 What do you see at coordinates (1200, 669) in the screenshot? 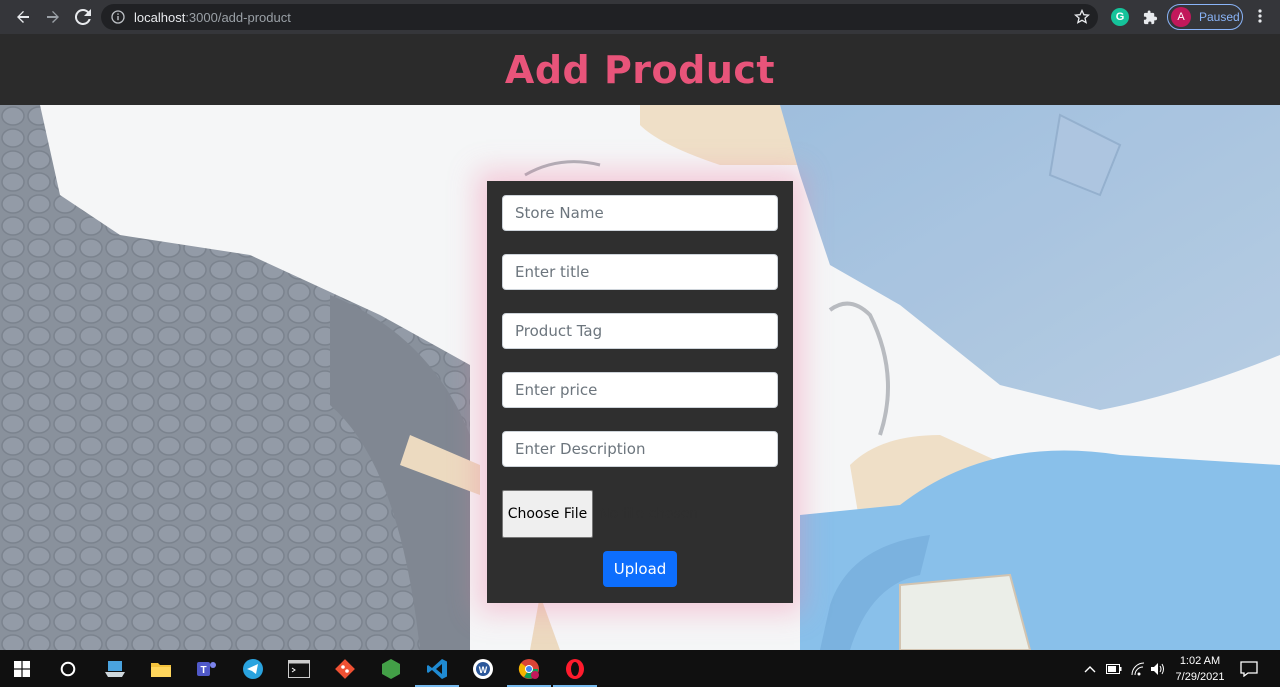
I see `system-clock: 1:02 AM 7/29/2021` at bounding box center [1200, 669].